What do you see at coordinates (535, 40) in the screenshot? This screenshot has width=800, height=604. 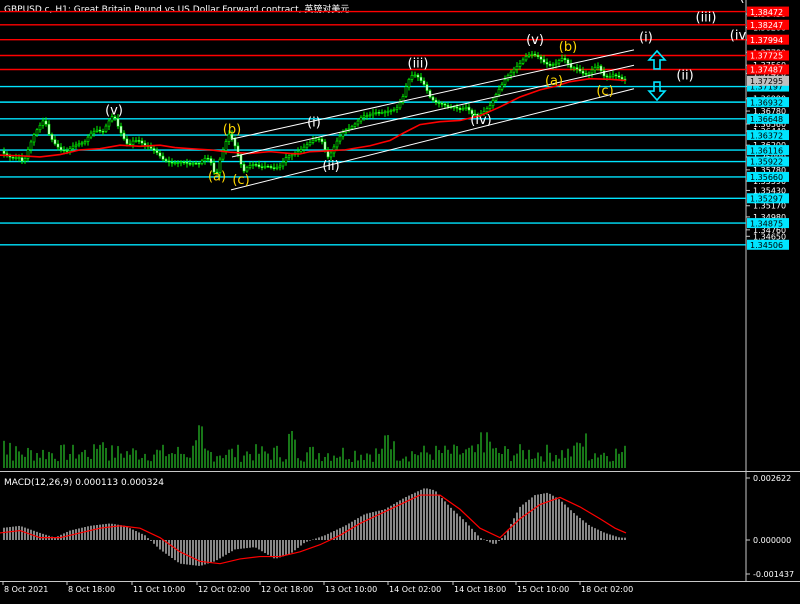 I see `elliott-wave-label: (v)` at bounding box center [535, 40].